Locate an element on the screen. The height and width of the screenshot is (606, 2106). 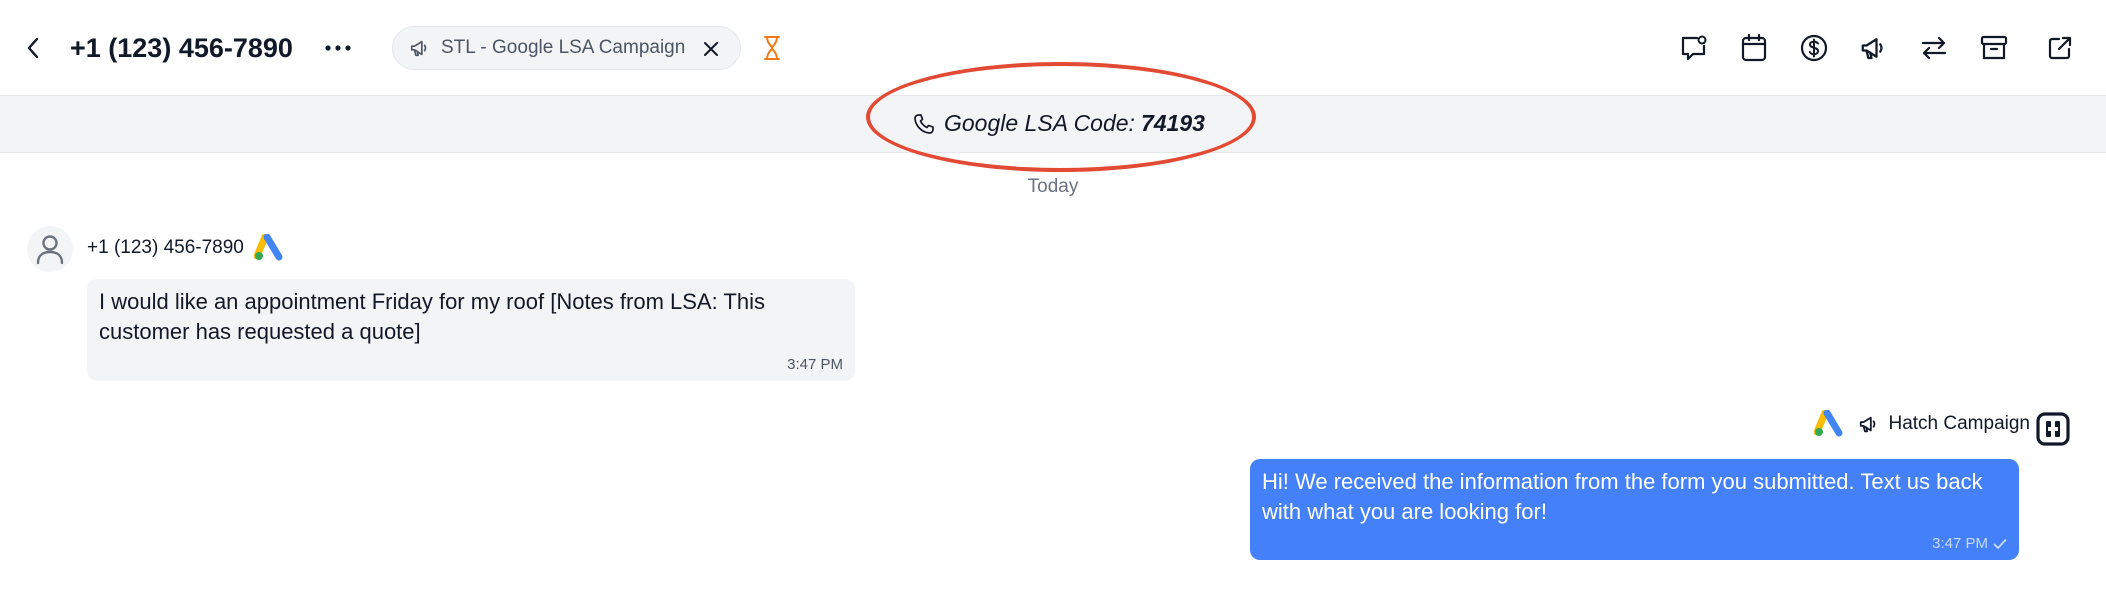
close-icon is located at coordinates (711, 49).